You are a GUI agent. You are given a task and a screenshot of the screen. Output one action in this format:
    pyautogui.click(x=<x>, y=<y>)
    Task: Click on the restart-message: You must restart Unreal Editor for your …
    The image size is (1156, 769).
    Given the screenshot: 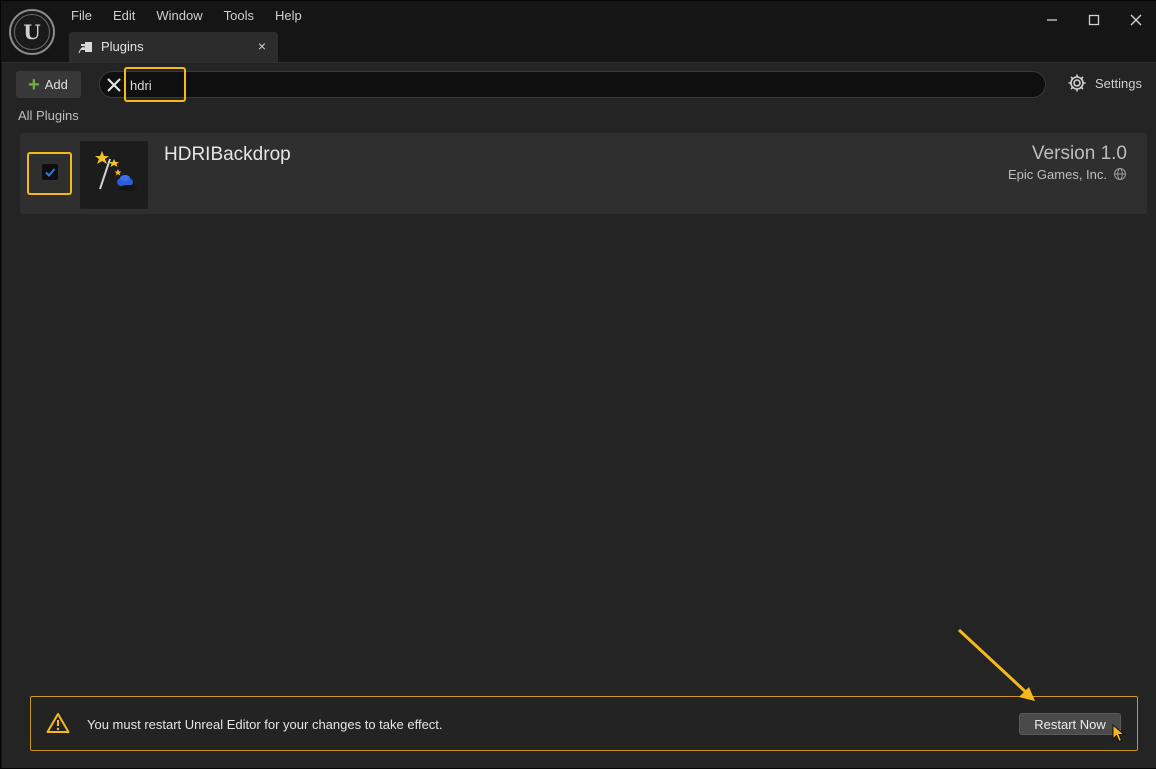 What is the action you would take?
    pyautogui.click(x=265, y=724)
    